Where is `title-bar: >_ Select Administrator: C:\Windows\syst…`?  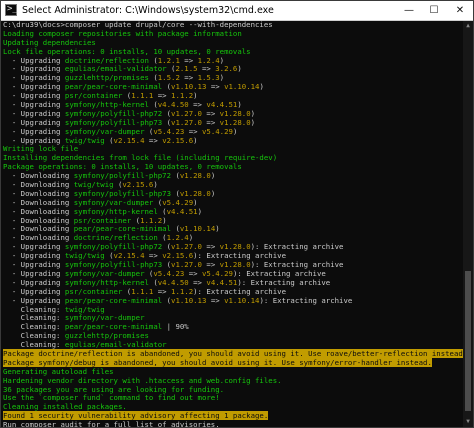 title-bar: >_ Select Administrator: C:\Windows\syst… is located at coordinates (237, 11).